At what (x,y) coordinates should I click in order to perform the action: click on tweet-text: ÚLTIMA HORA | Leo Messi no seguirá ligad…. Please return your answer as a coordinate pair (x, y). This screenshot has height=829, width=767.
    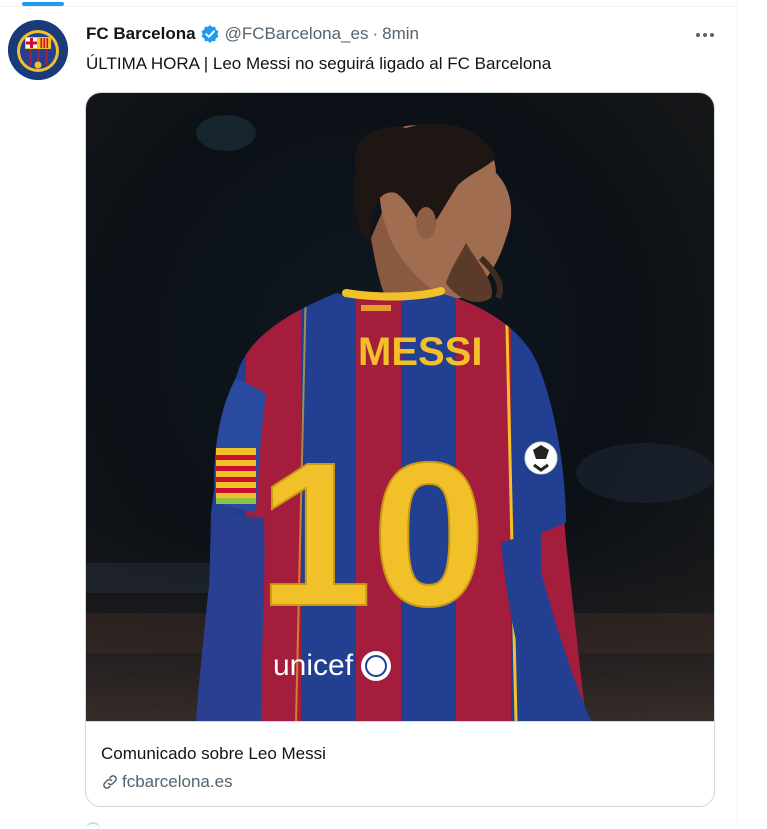
    Looking at the image, I should click on (319, 63).